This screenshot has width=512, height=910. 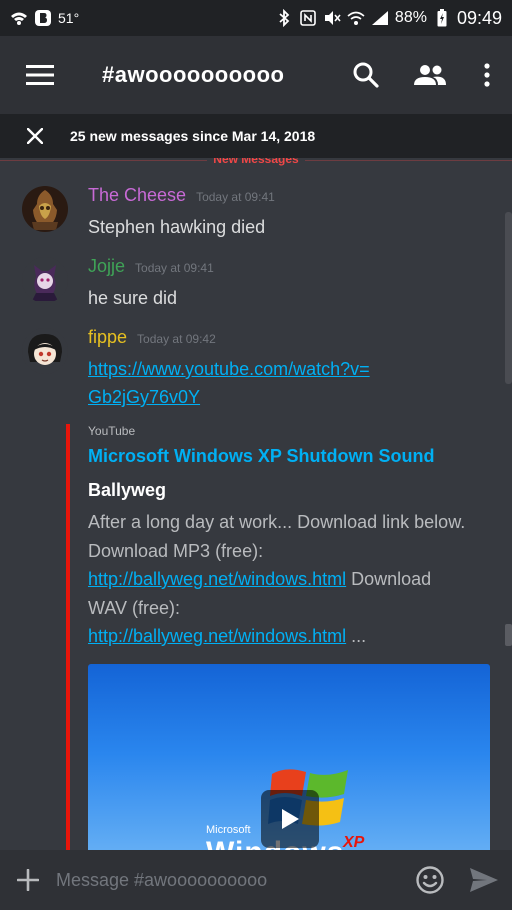 I want to click on new-messages-bar: 25 new messages since Mar 14, 2018, so click(x=256, y=136).